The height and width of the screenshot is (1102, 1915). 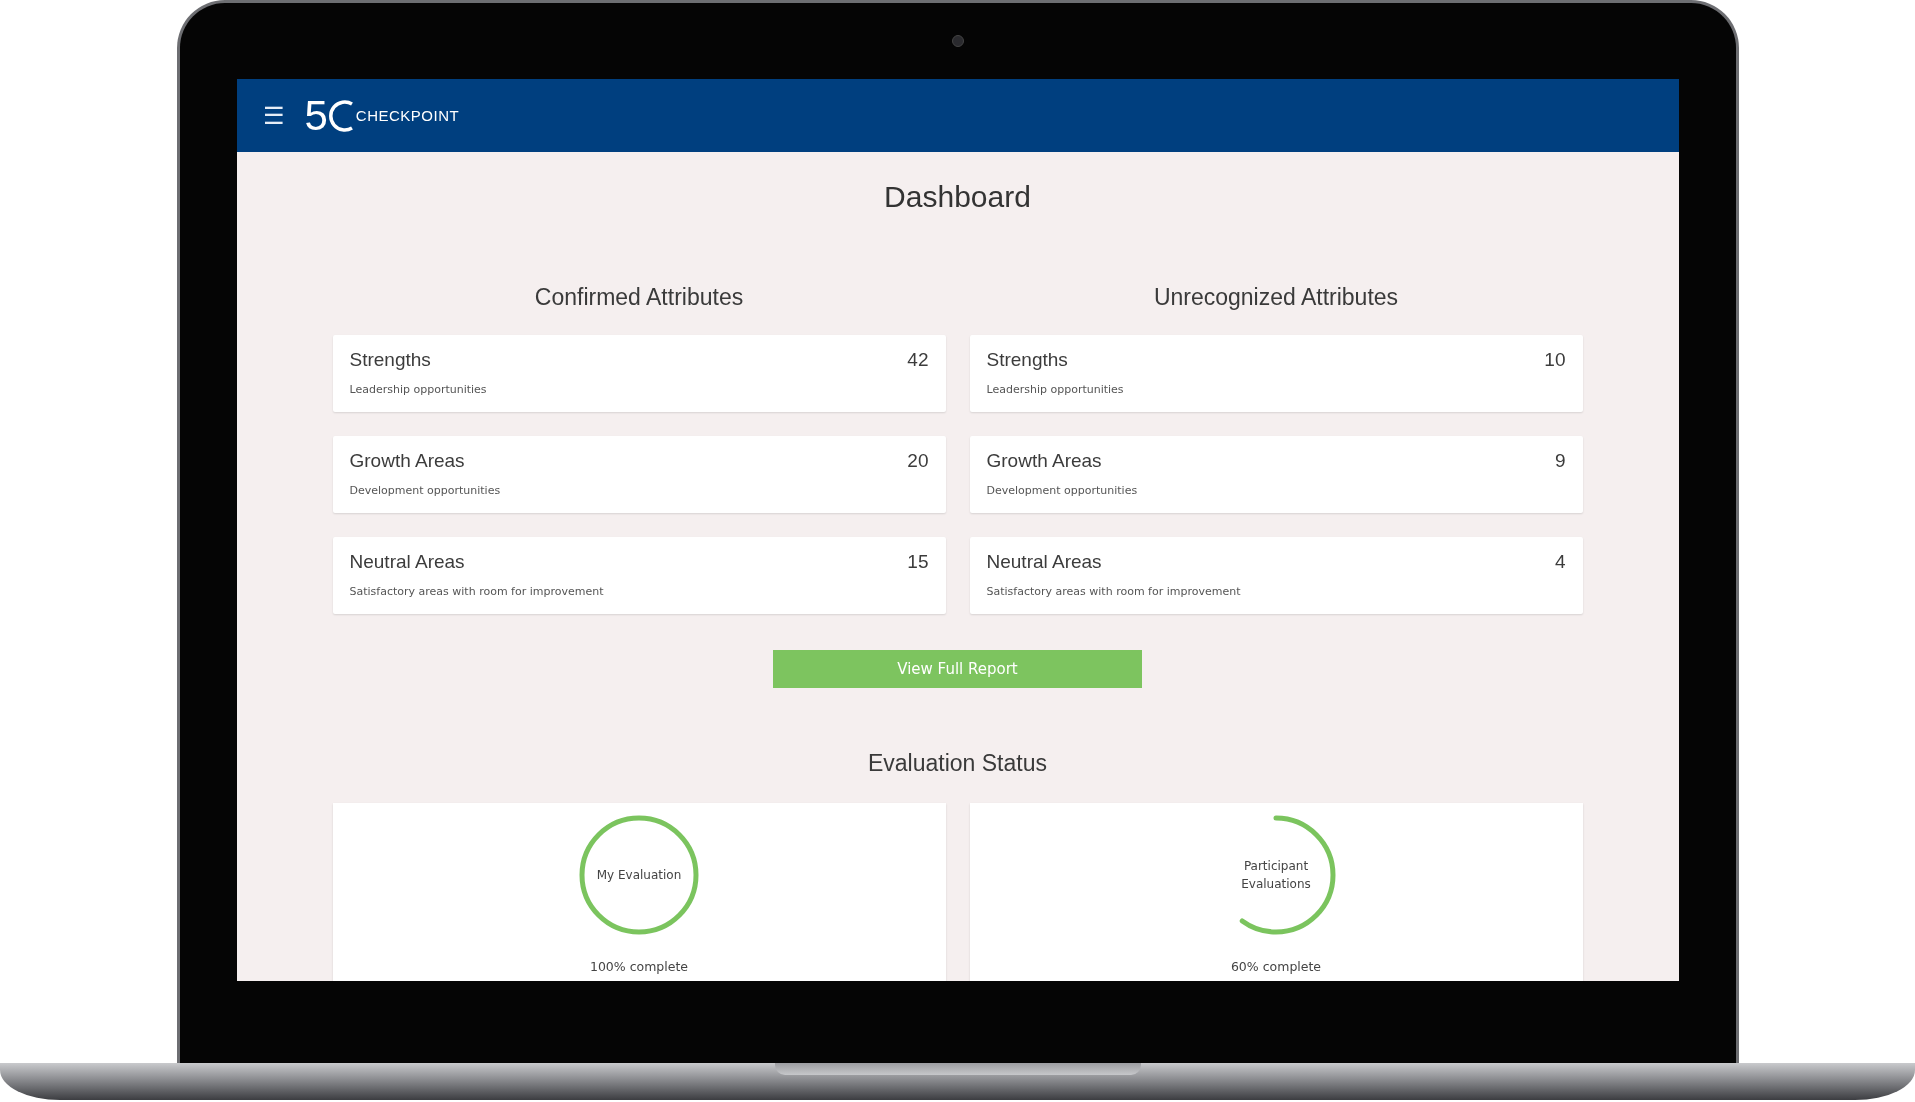 I want to click on section-heading: Evaluation Status, so click(x=957, y=763).